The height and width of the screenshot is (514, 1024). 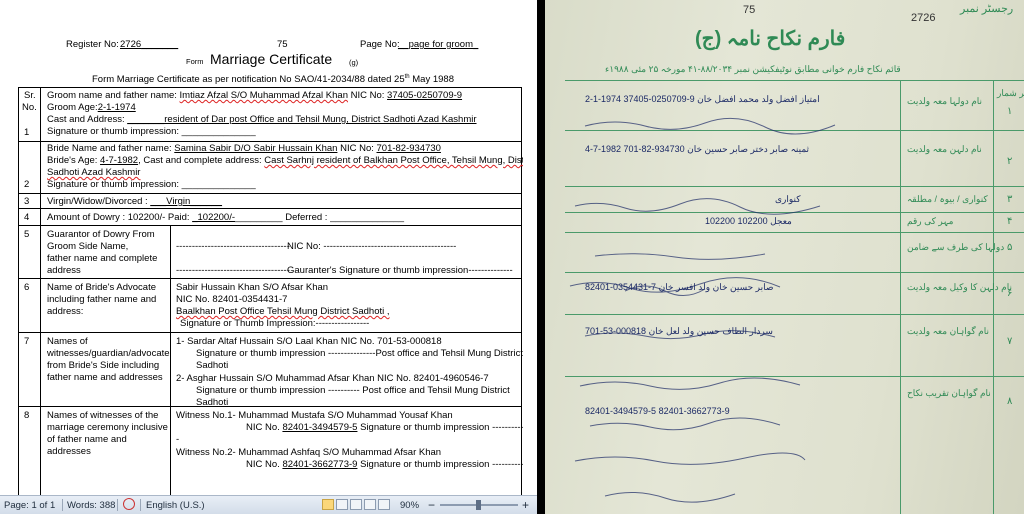 What do you see at coordinates (178, 439) in the screenshot?
I see `ceremony-dash: -` at bounding box center [178, 439].